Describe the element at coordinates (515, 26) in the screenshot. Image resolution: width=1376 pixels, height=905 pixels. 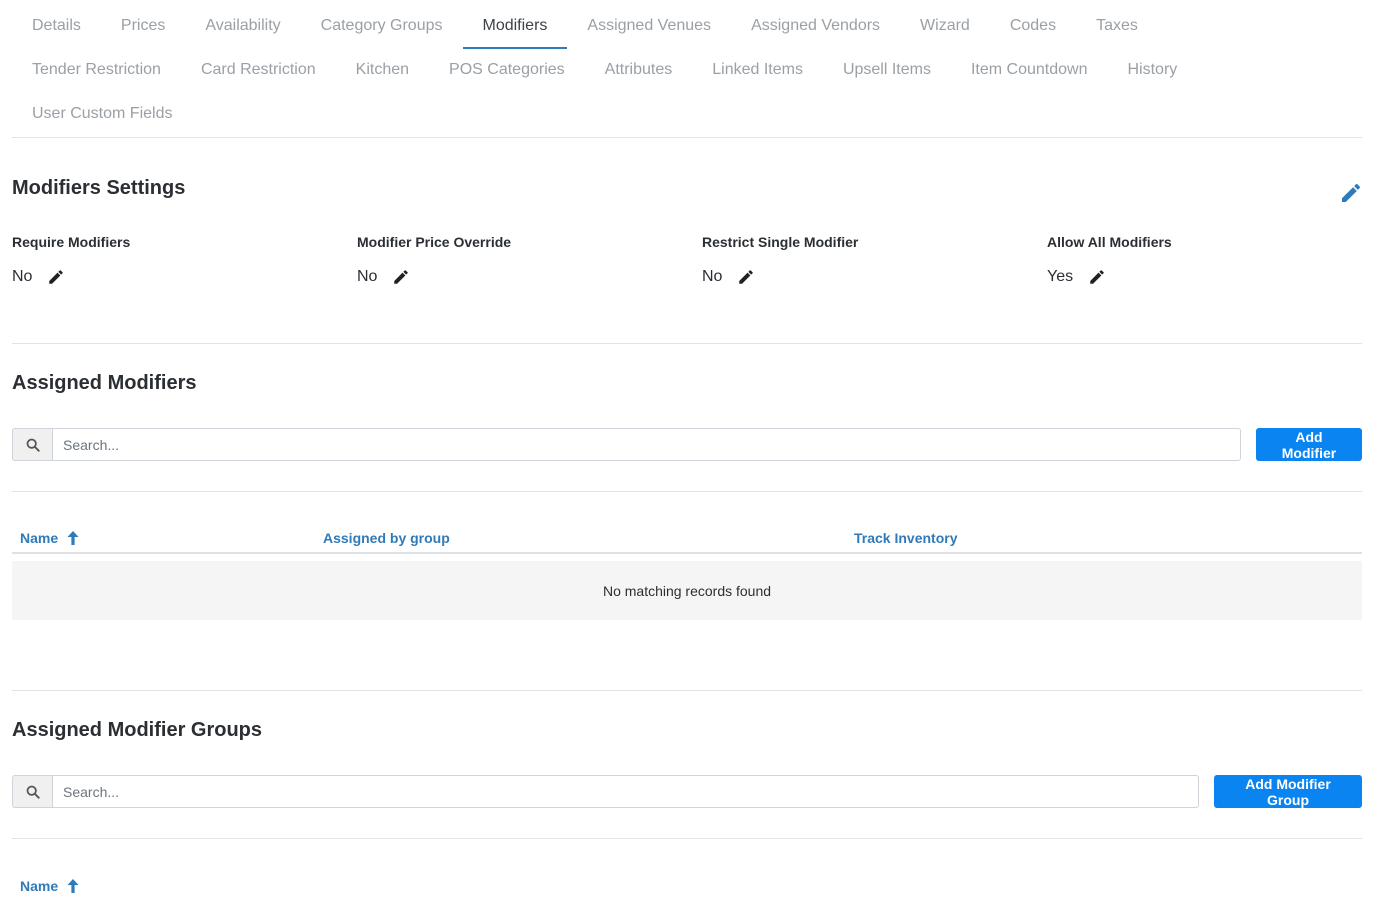
I see `tab-modifiers: Modifiers` at that location.